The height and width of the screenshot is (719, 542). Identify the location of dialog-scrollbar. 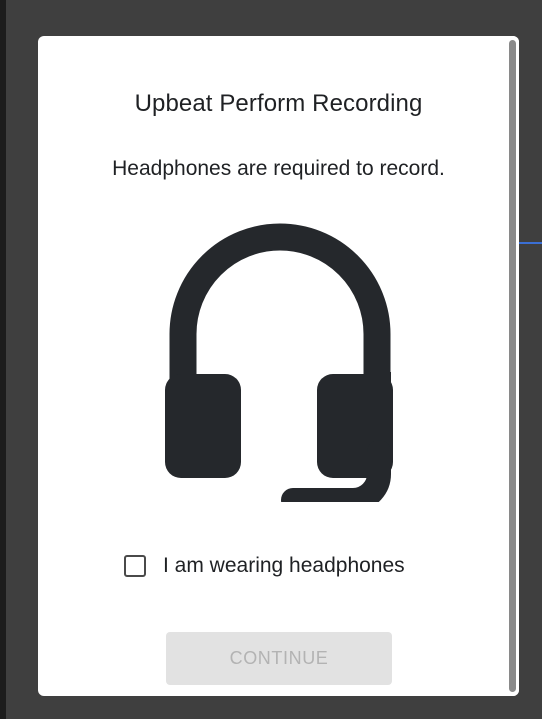
(512, 366).